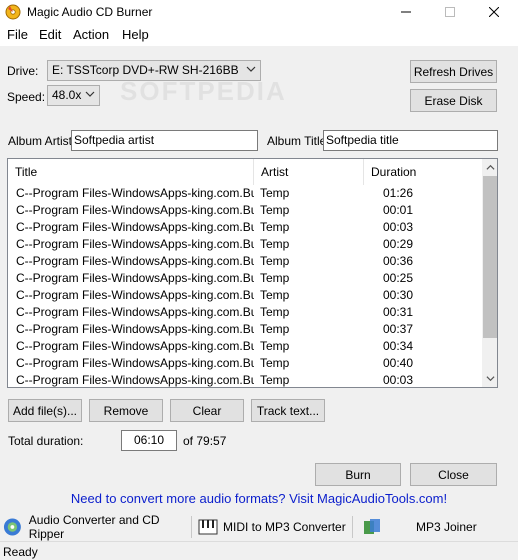  What do you see at coordinates (131, 172) in the screenshot?
I see `column-header-title: Title` at bounding box center [131, 172].